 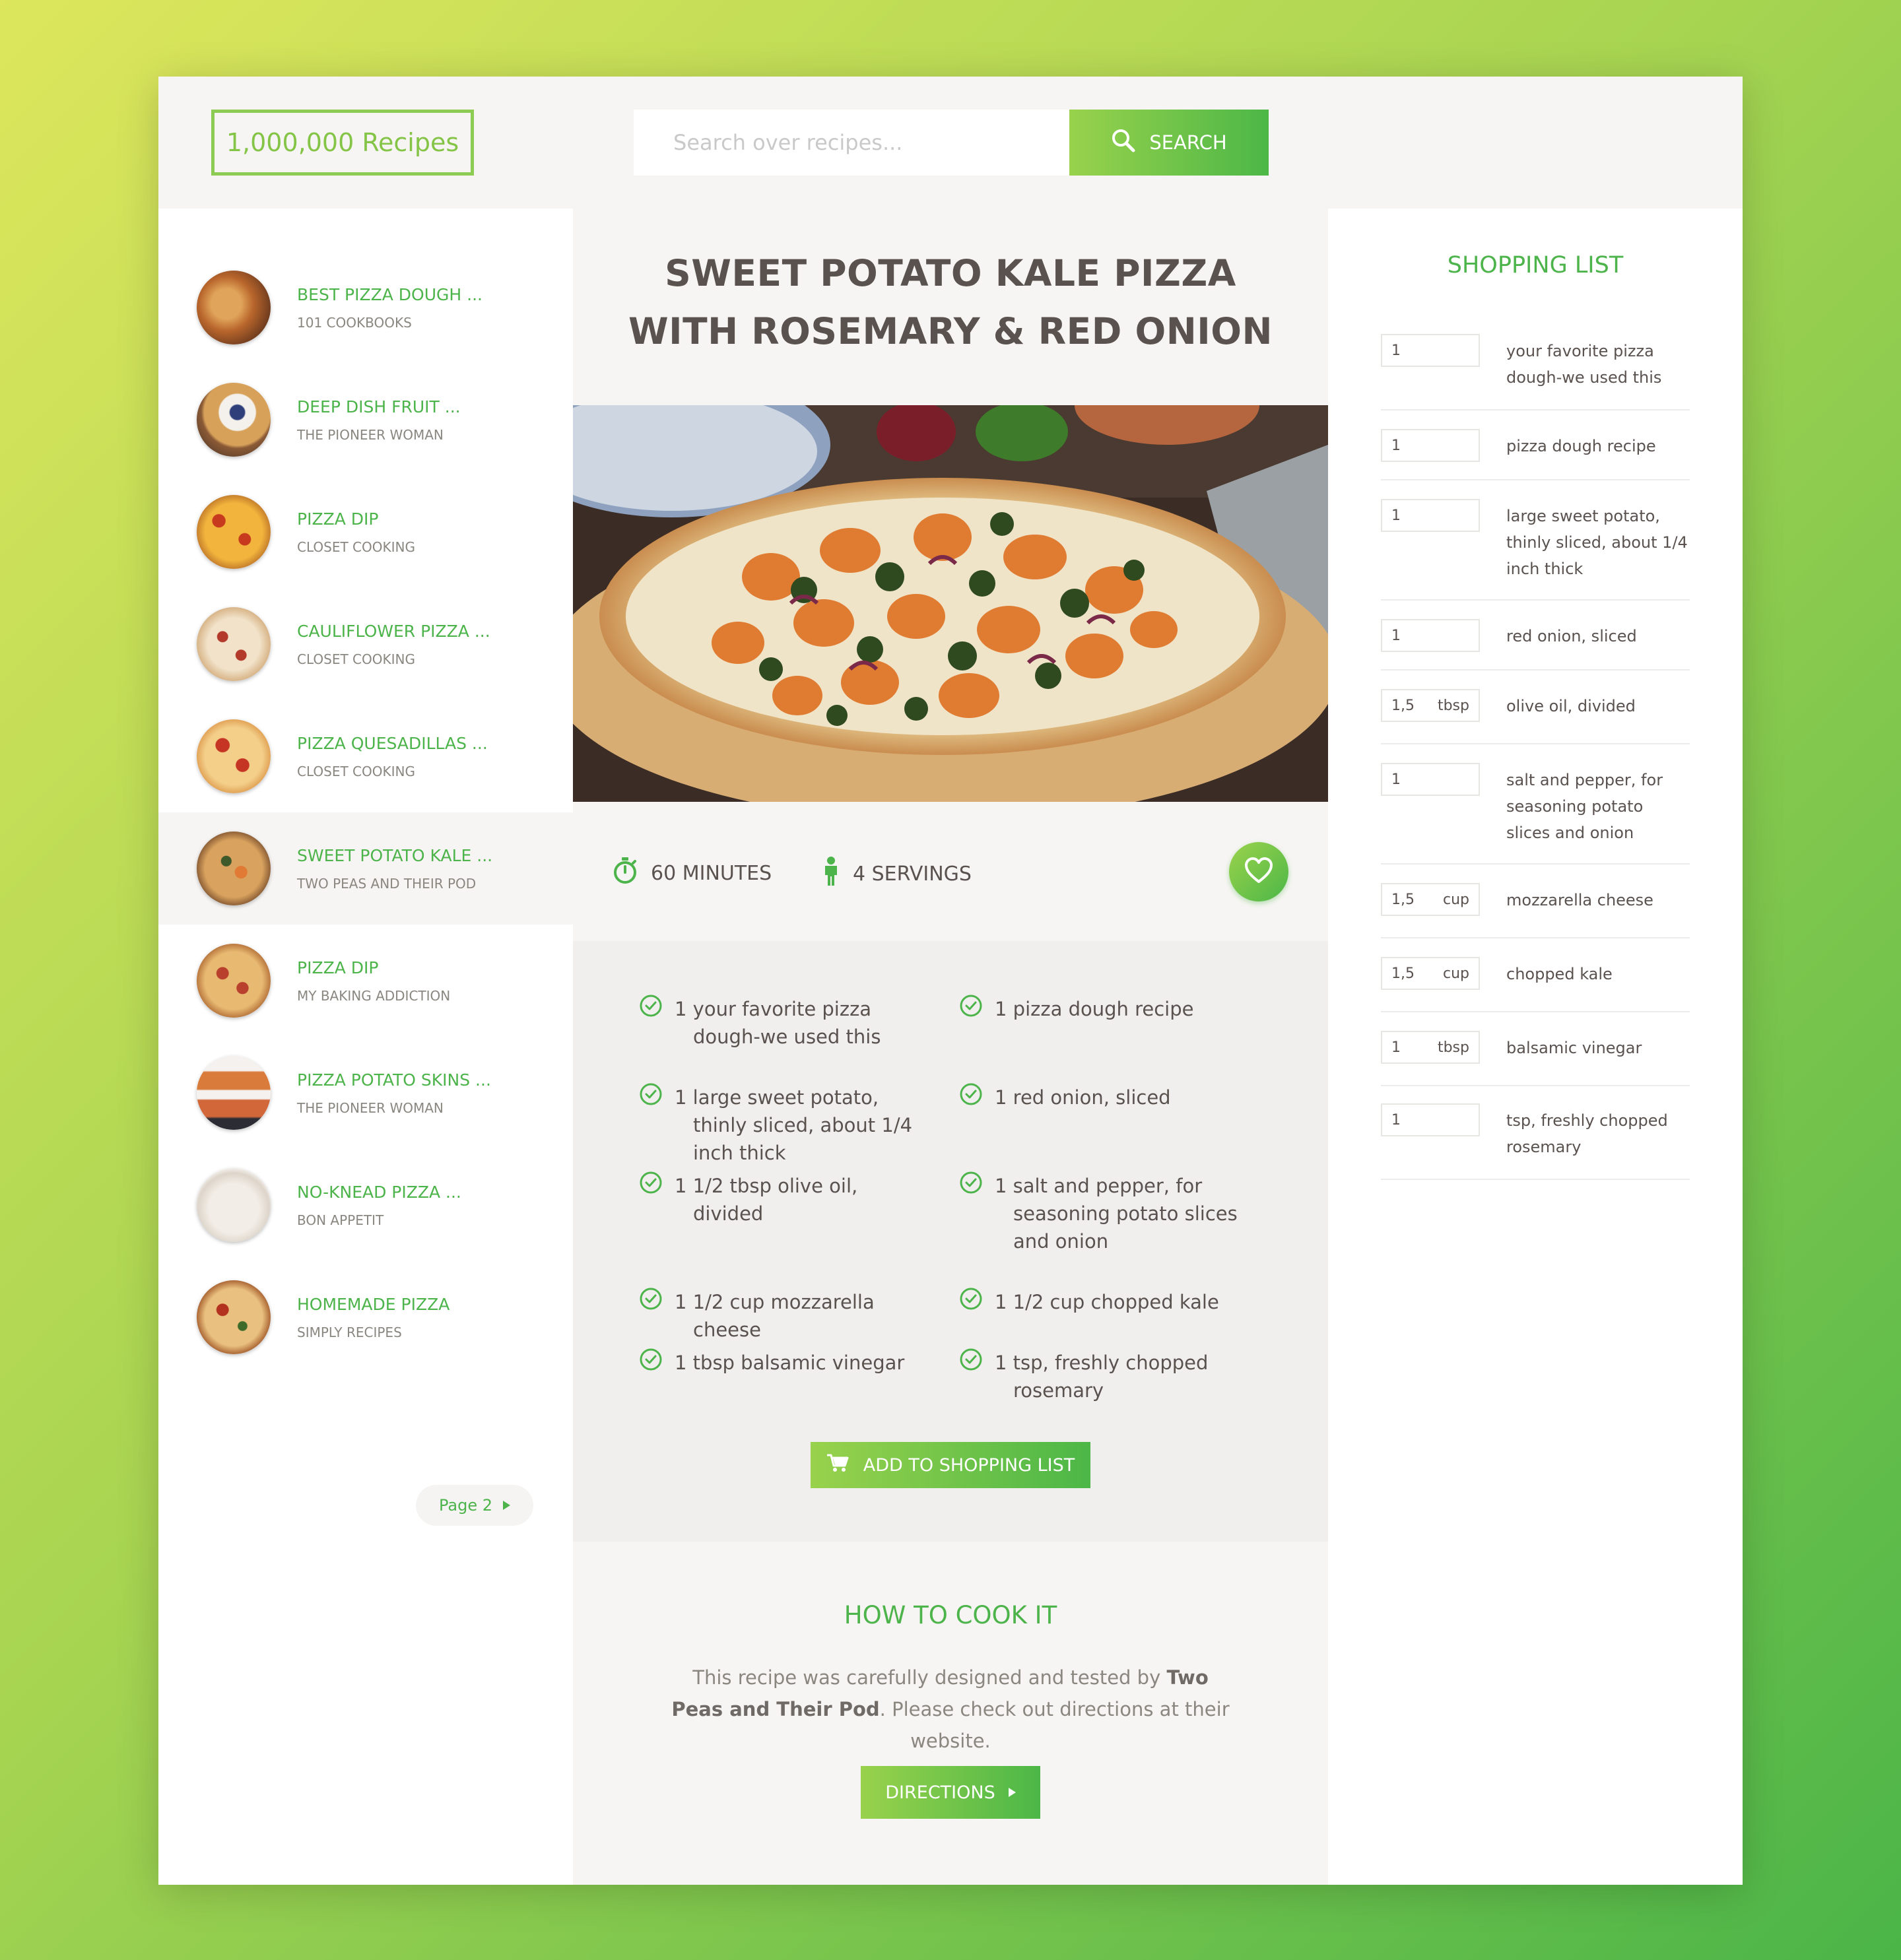 What do you see at coordinates (766, 1200) in the screenshot?
I see `ingredient-text: 1 1/2 tbsp olive oil, divided` at bounding box center [766, 1200].